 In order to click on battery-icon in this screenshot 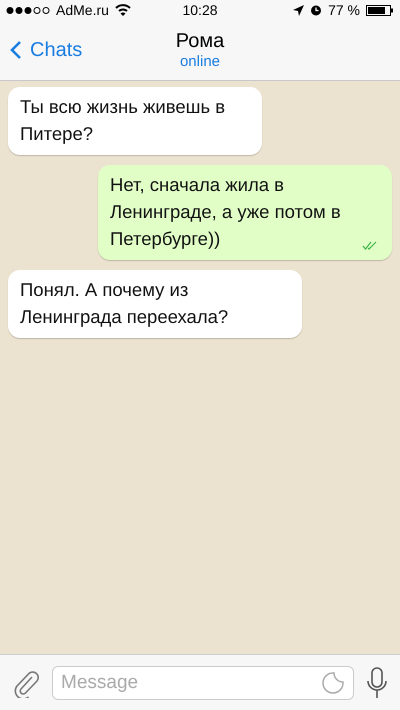, I will do `click(380, 10)`.